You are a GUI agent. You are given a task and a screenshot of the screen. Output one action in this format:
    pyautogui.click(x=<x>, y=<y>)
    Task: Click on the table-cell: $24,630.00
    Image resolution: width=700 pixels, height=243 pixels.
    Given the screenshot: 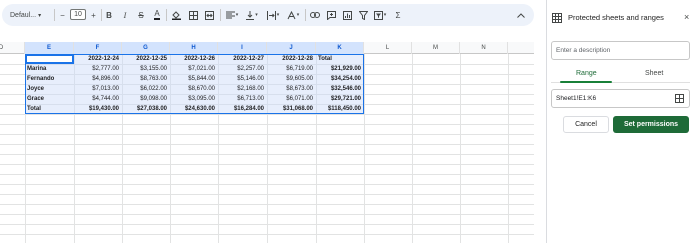 What is the action you would take?
    pyautogui.click(x=194, y=109)
    